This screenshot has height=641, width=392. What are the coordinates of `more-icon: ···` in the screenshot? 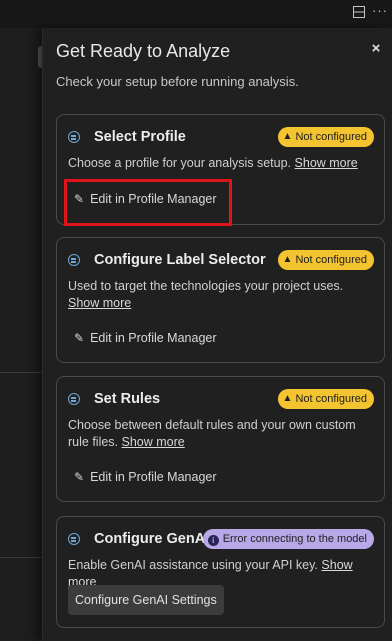 It's located at (380, 10).